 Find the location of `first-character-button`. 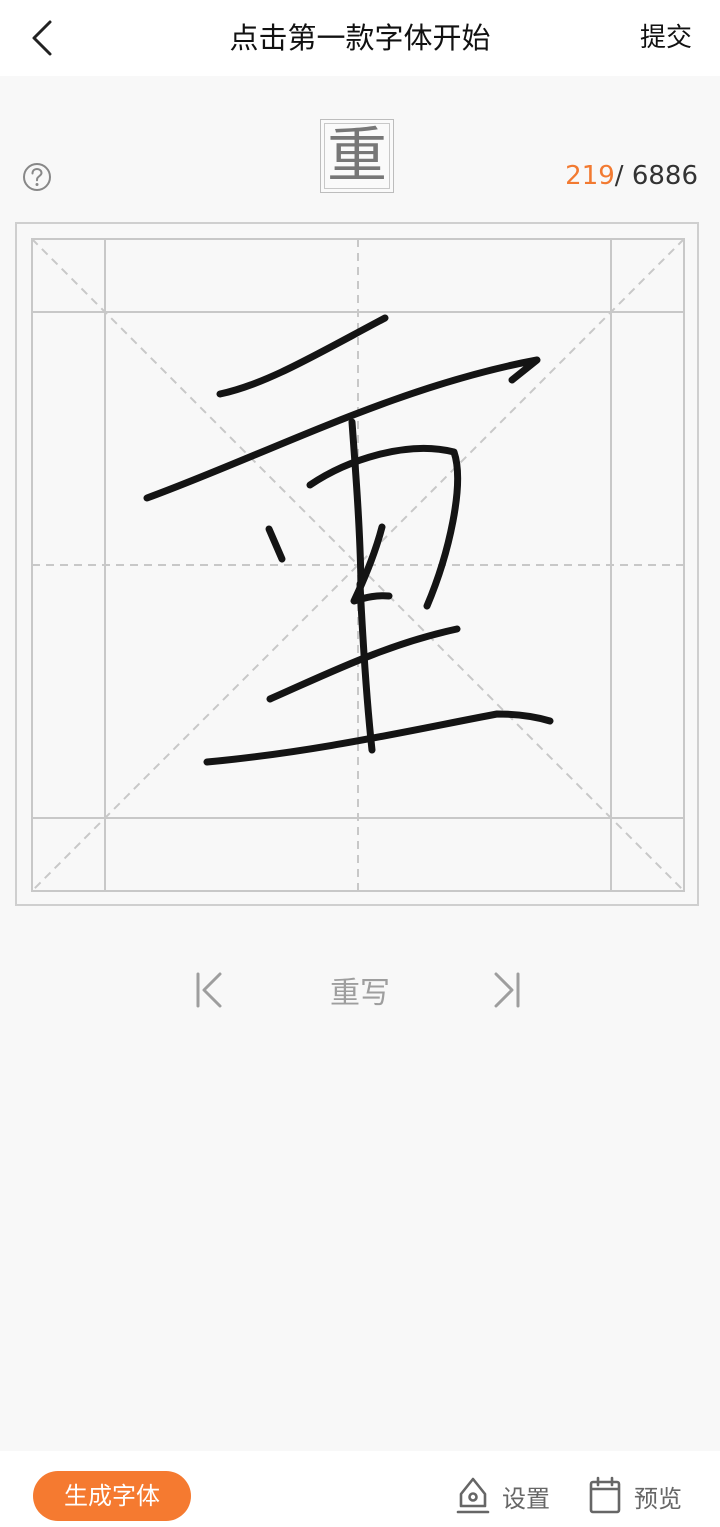

first-character-button is located at coordinates (208, 990).